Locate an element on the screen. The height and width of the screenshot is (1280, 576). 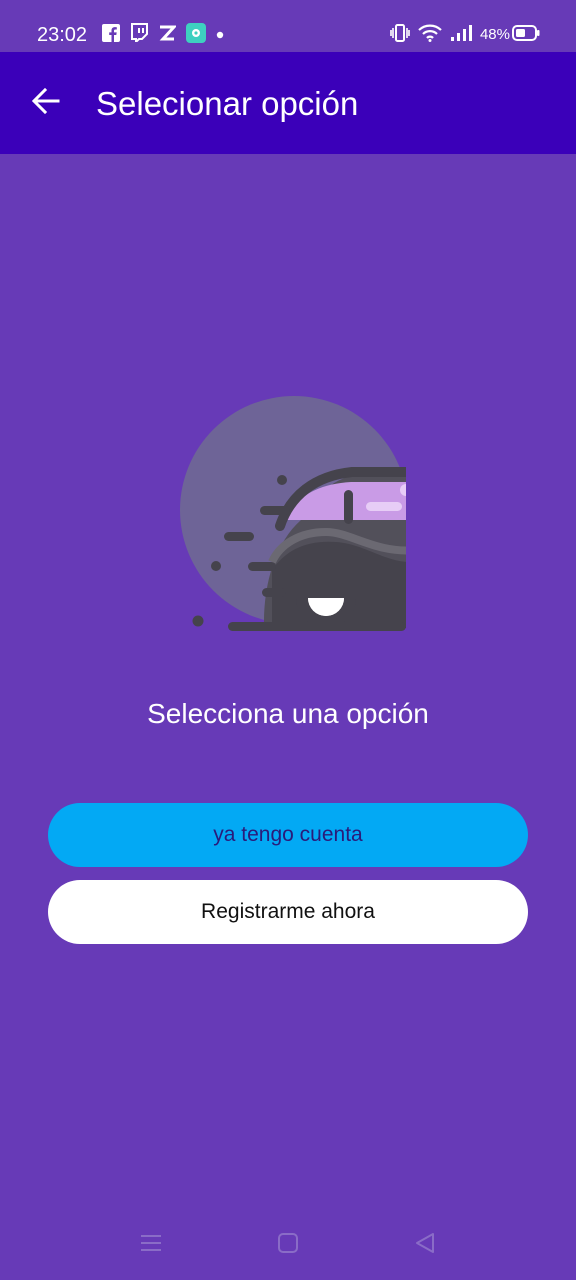
menu-button is located at coordinates (151, 1245).